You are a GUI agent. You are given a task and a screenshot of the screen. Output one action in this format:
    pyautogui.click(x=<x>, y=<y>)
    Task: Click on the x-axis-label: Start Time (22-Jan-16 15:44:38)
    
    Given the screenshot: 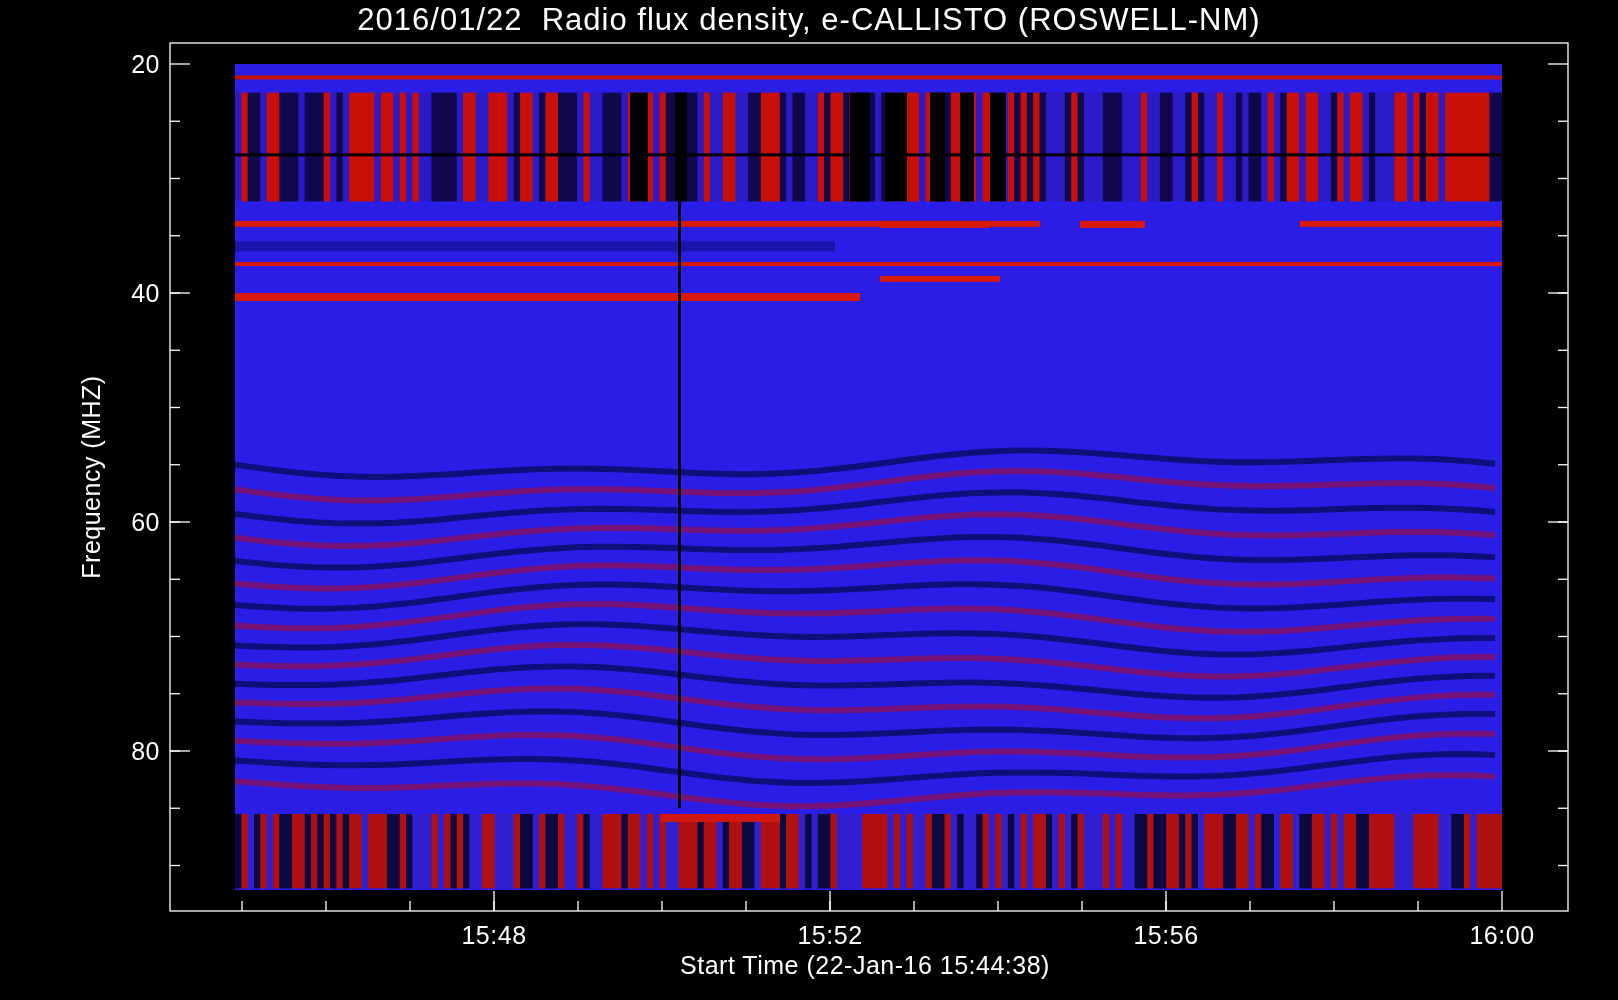 What is the action you would take?
    pyautogui.click(x=865, y=965)
    